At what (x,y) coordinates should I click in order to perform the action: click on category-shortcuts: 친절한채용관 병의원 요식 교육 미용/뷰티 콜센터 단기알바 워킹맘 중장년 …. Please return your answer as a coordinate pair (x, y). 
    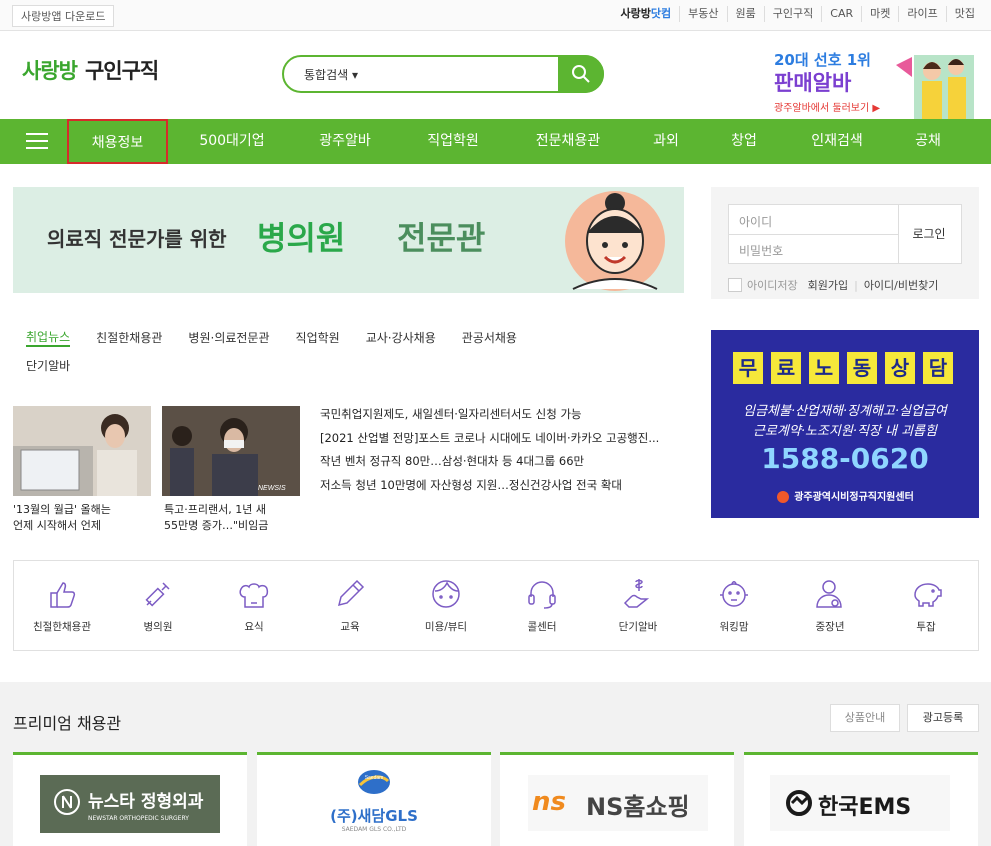
    Looking at the image, I should click on (496, 605).